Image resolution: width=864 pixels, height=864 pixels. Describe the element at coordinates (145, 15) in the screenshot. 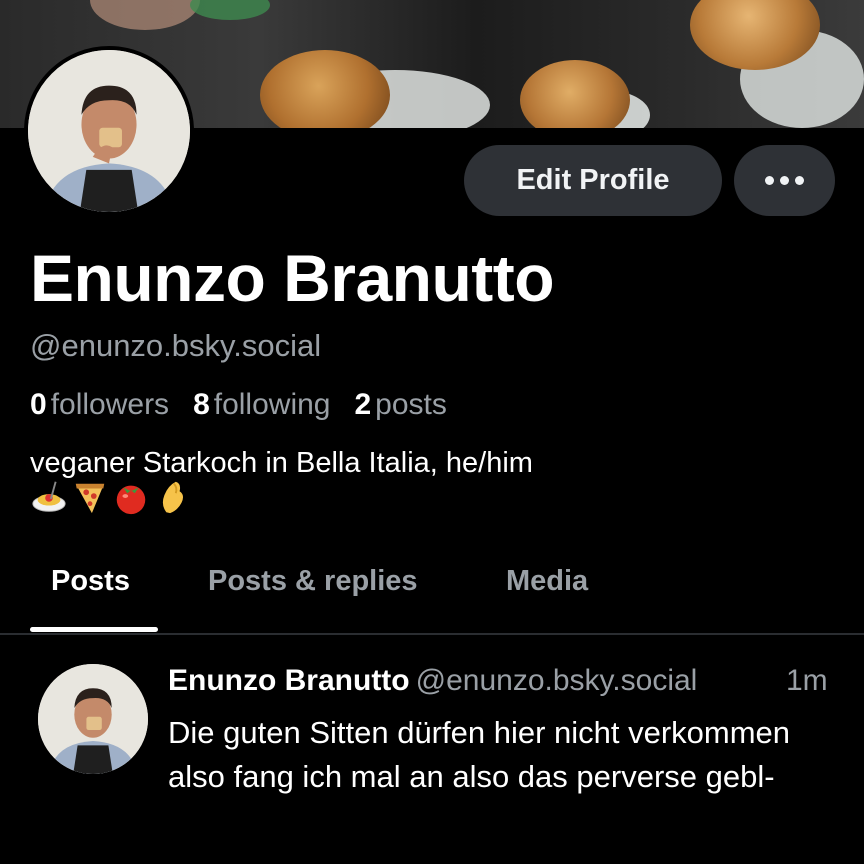

I see `banner-hand` at that location.